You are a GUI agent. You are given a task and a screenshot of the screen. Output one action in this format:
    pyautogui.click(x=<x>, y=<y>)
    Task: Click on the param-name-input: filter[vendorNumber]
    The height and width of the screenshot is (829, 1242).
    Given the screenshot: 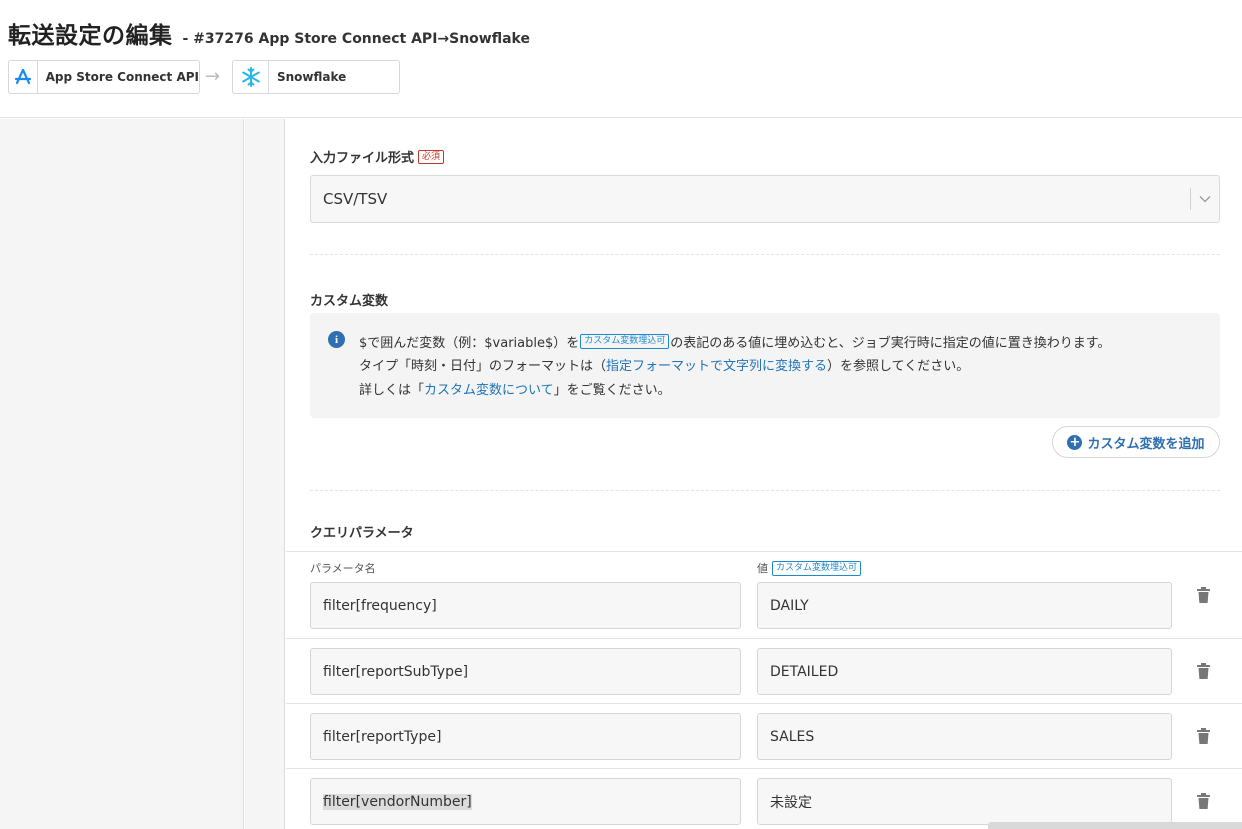 What is the action you would take?
    pyautogui.click(x=525, y=801)
    